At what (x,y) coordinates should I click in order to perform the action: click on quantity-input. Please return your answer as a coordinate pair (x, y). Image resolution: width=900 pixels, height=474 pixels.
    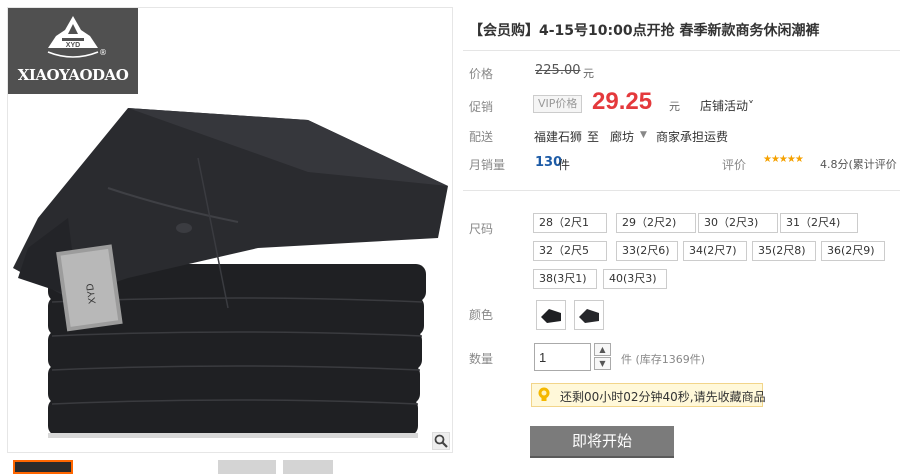
    Looking at the image, I should click on (562, 357).